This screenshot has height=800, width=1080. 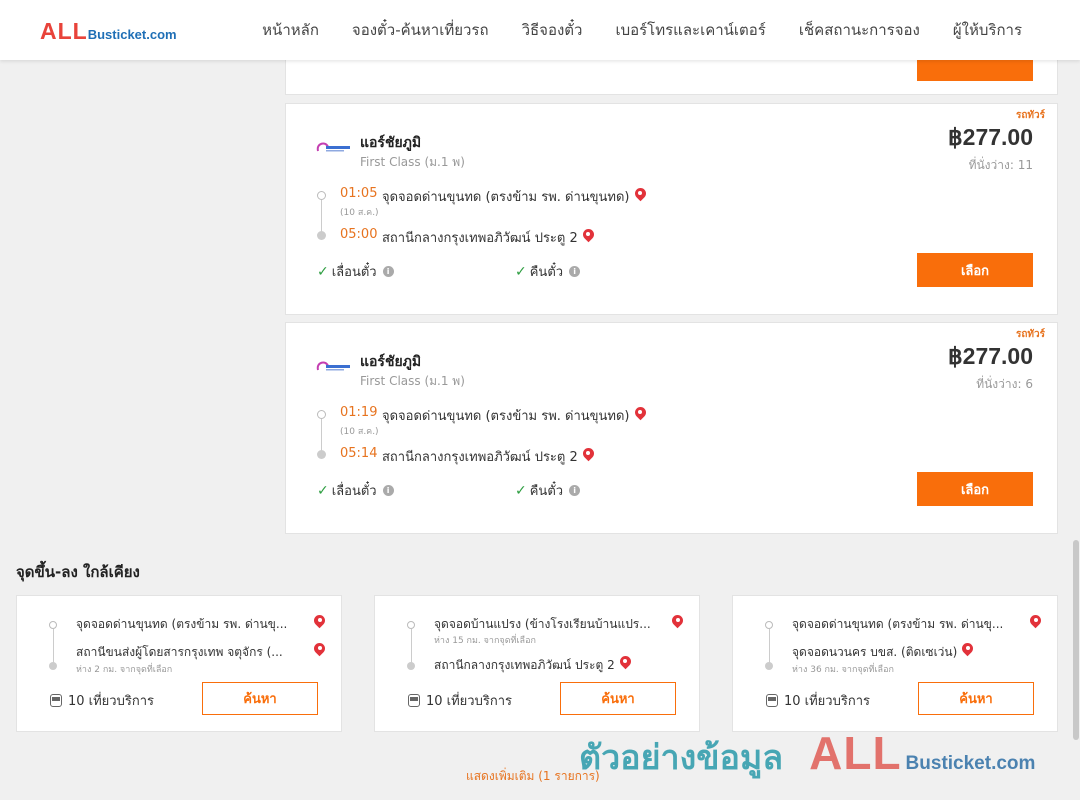 What do you see at coordinates (359, 193) in the screenshot?
I see `departure-time: 01:05` at bounding box center [359, 193].